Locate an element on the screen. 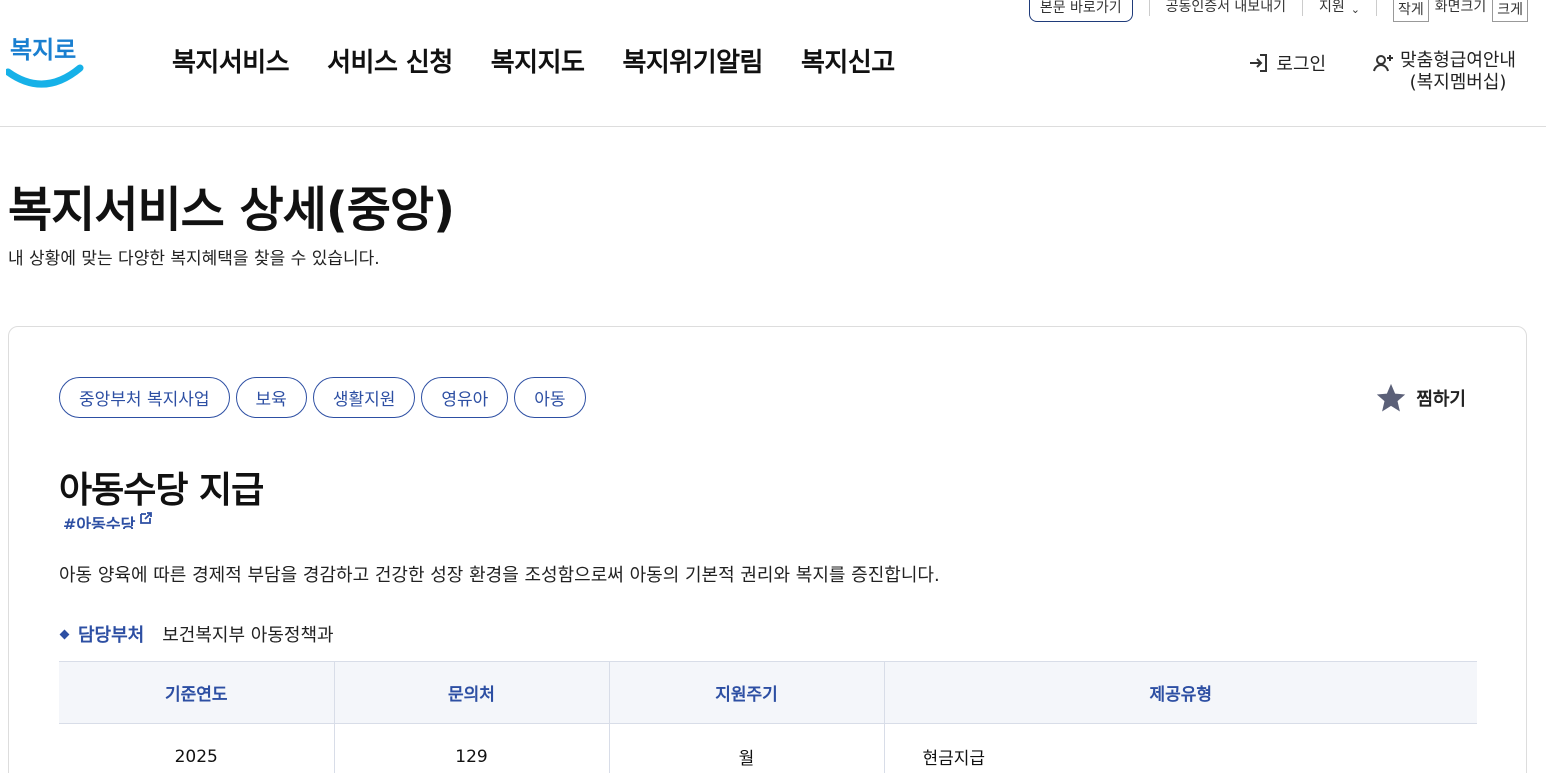 This screenshot has width=1546, height=773. custom-benefit-label: 맞춤형급여안내 (복지멤버십) is located at coordinates (1458, 72).